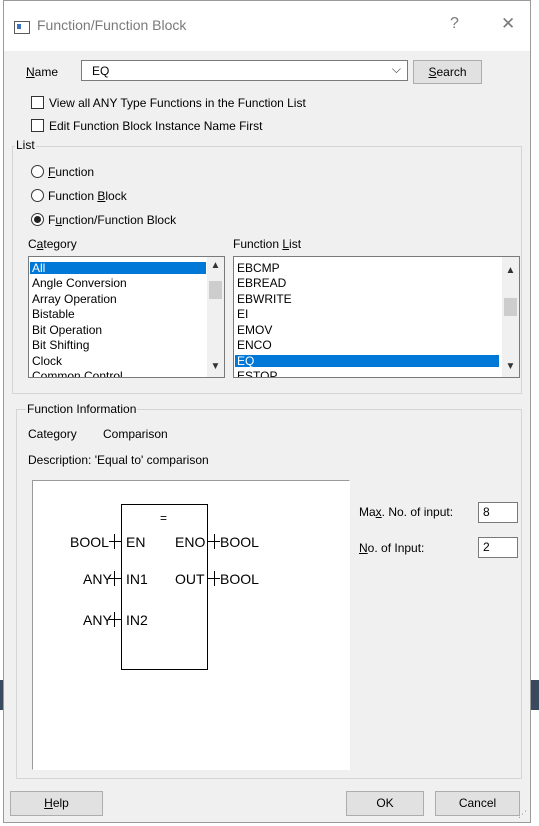 Image resolution: width=539 pixels, height=826 pixels. I want to click on input-pin: IN2, so click(137, 620).